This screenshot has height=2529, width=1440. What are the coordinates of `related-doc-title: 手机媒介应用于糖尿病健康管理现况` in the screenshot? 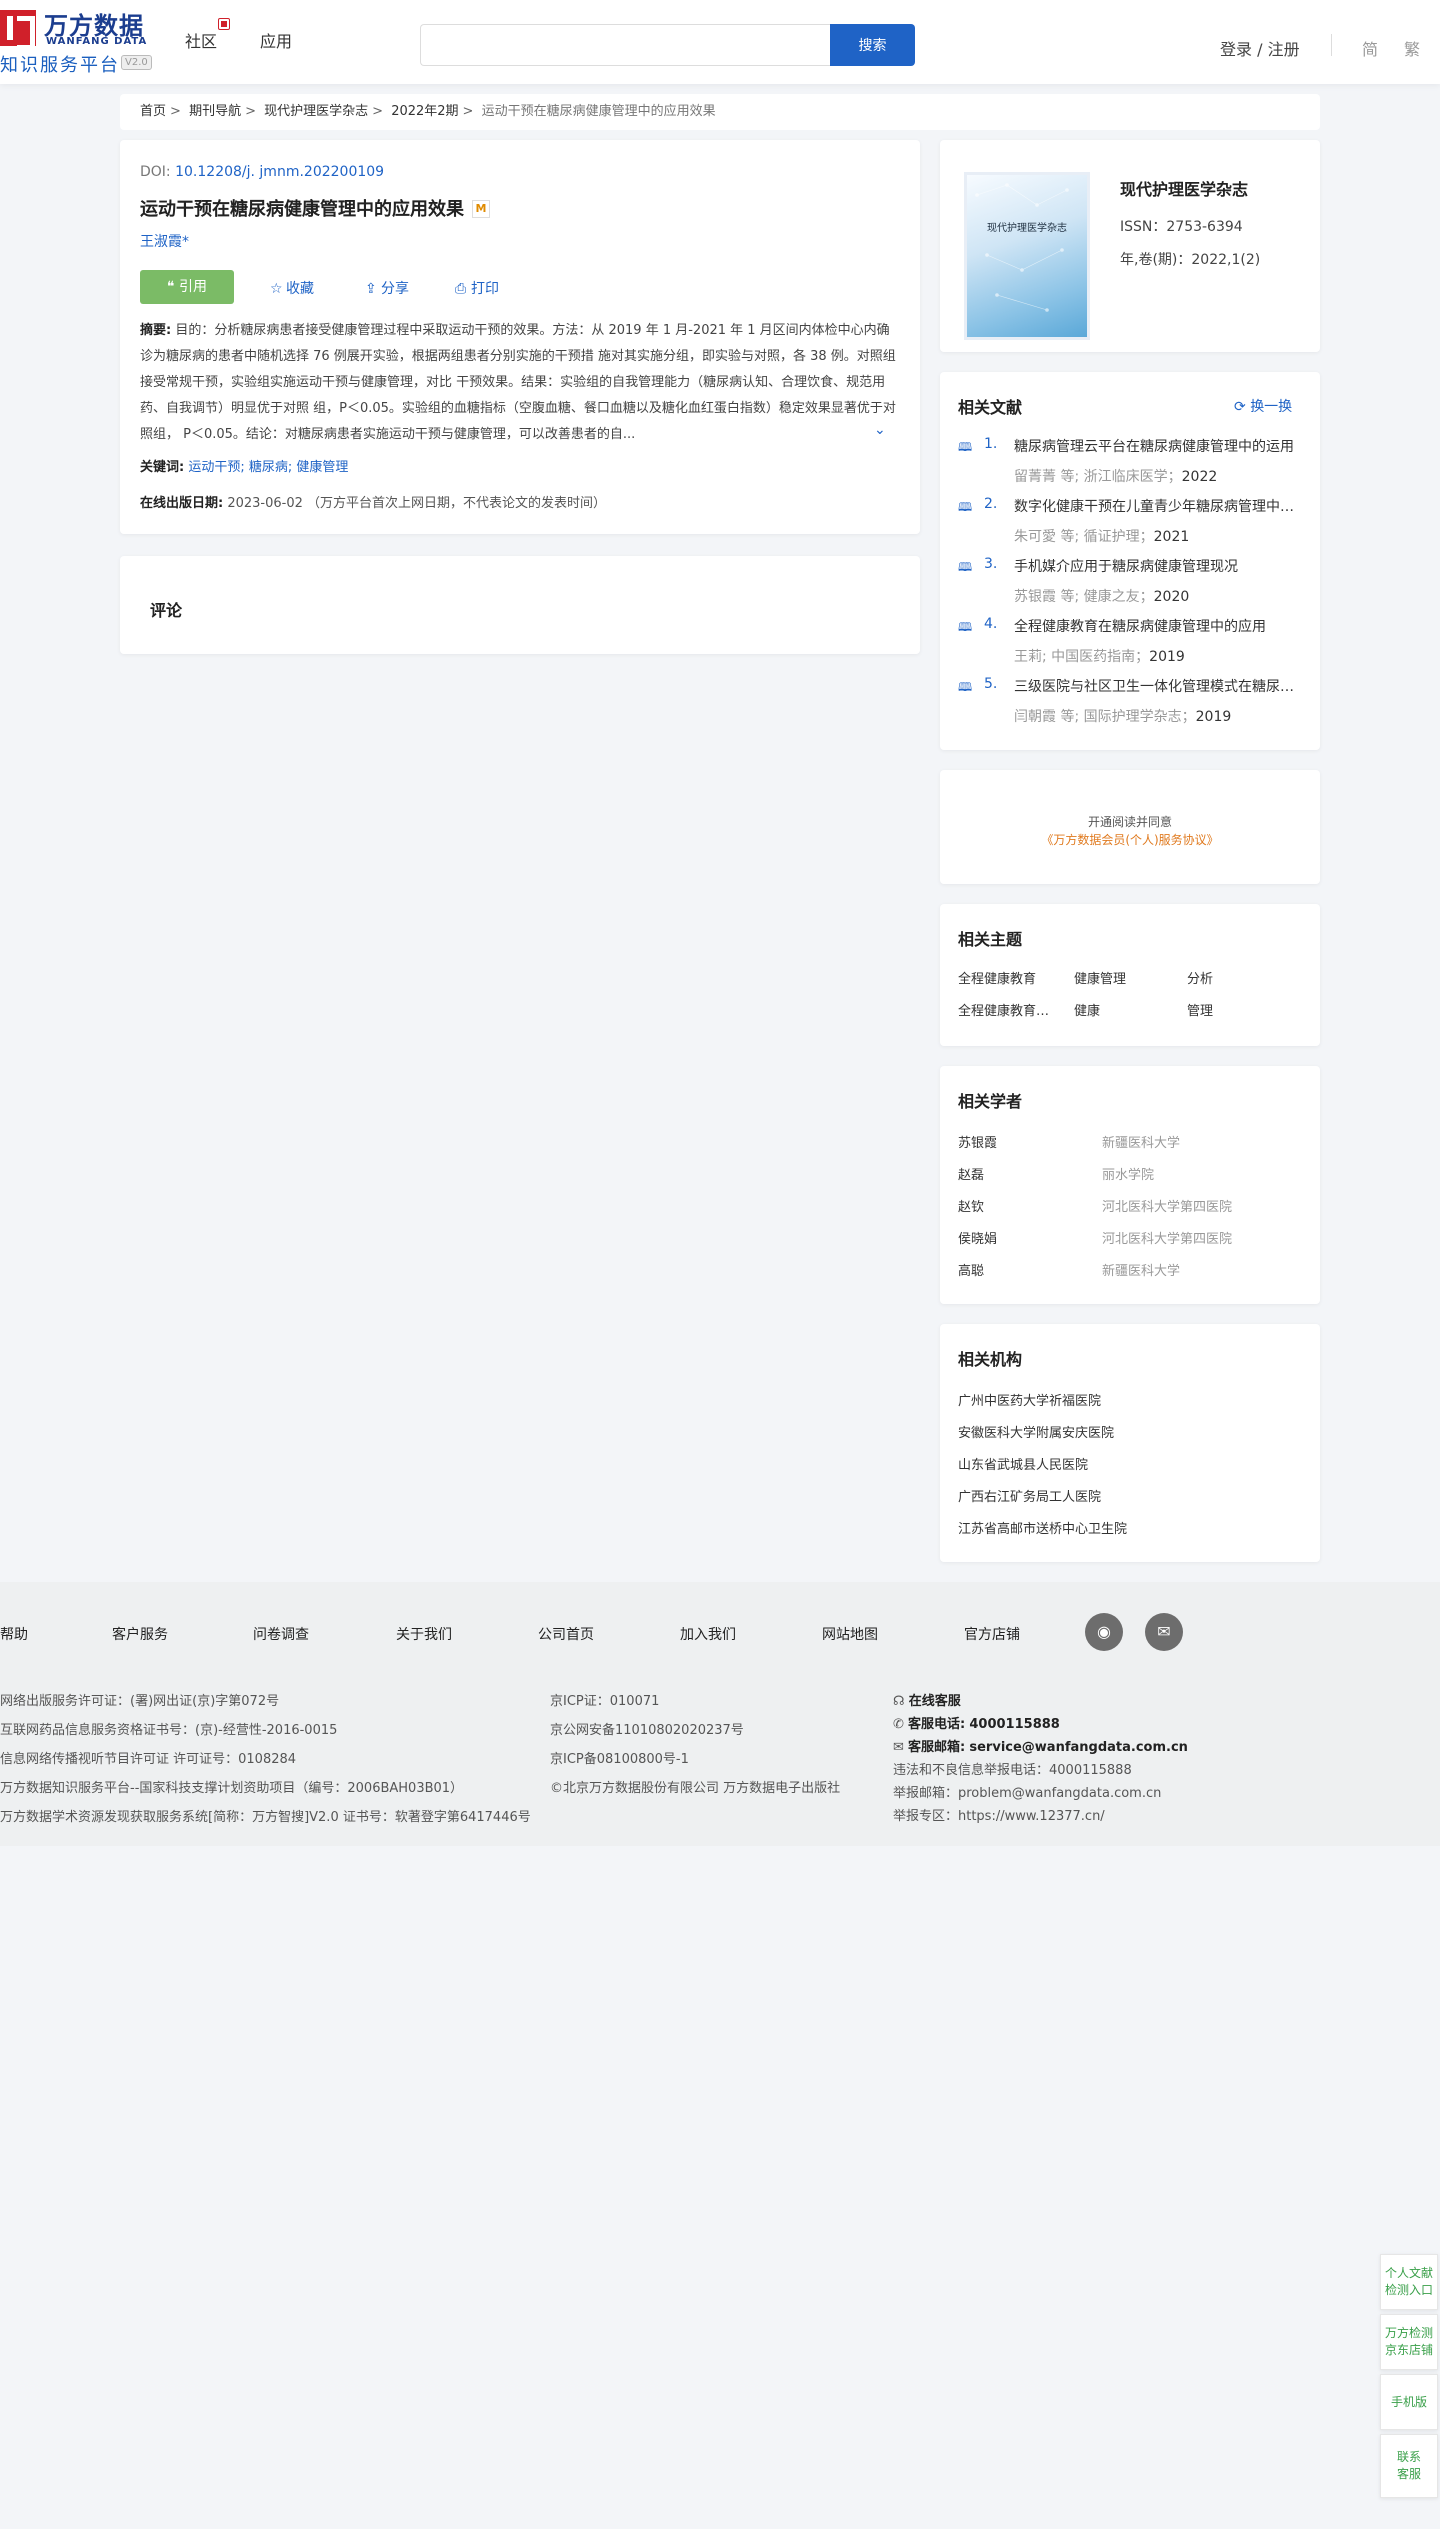 It's located at (1156, 566).